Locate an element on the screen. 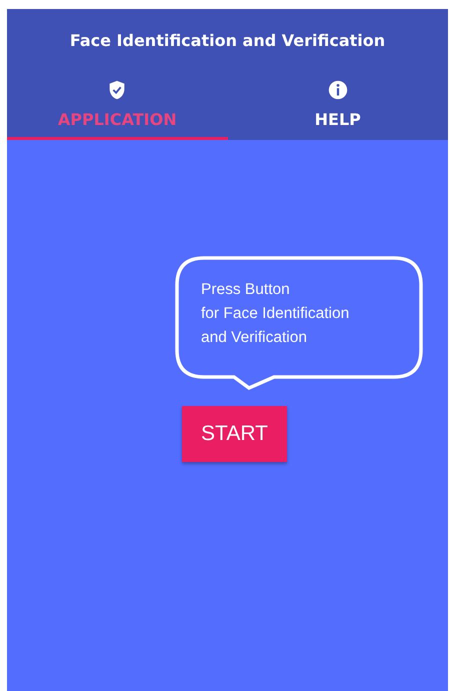  tab: HELP is located at coordinates (338, 109).